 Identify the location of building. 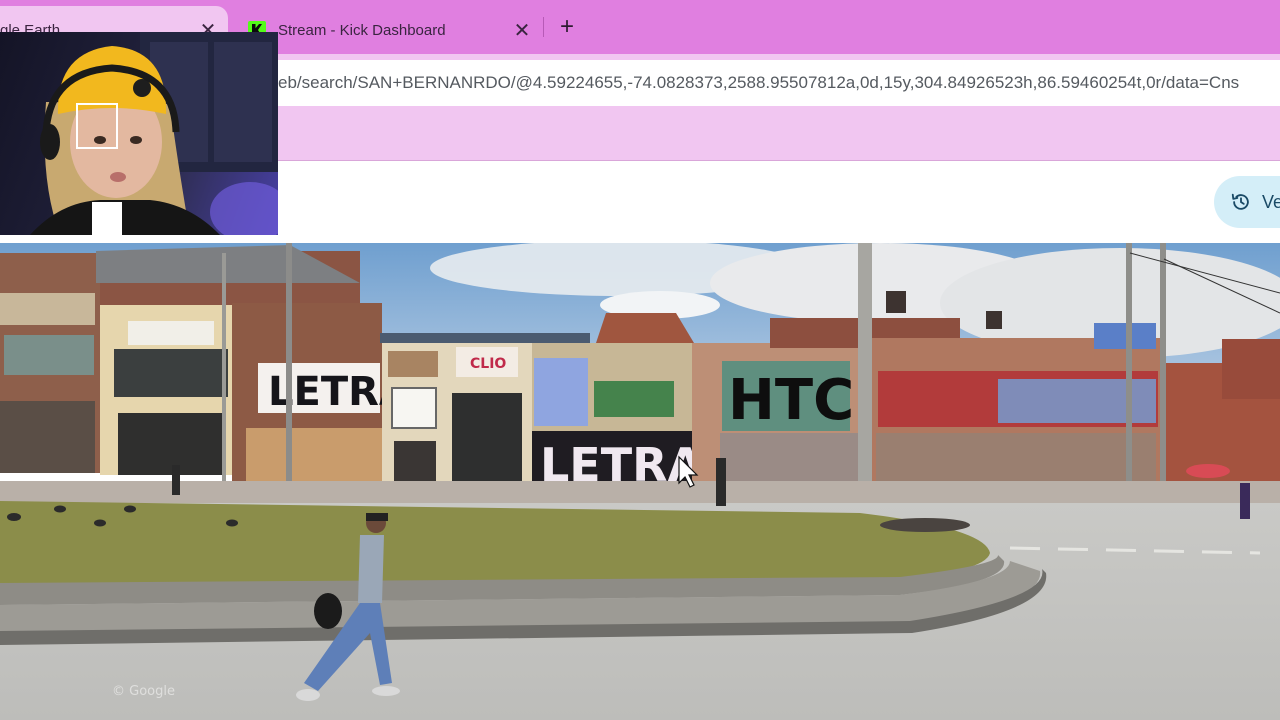
(1251, 369).